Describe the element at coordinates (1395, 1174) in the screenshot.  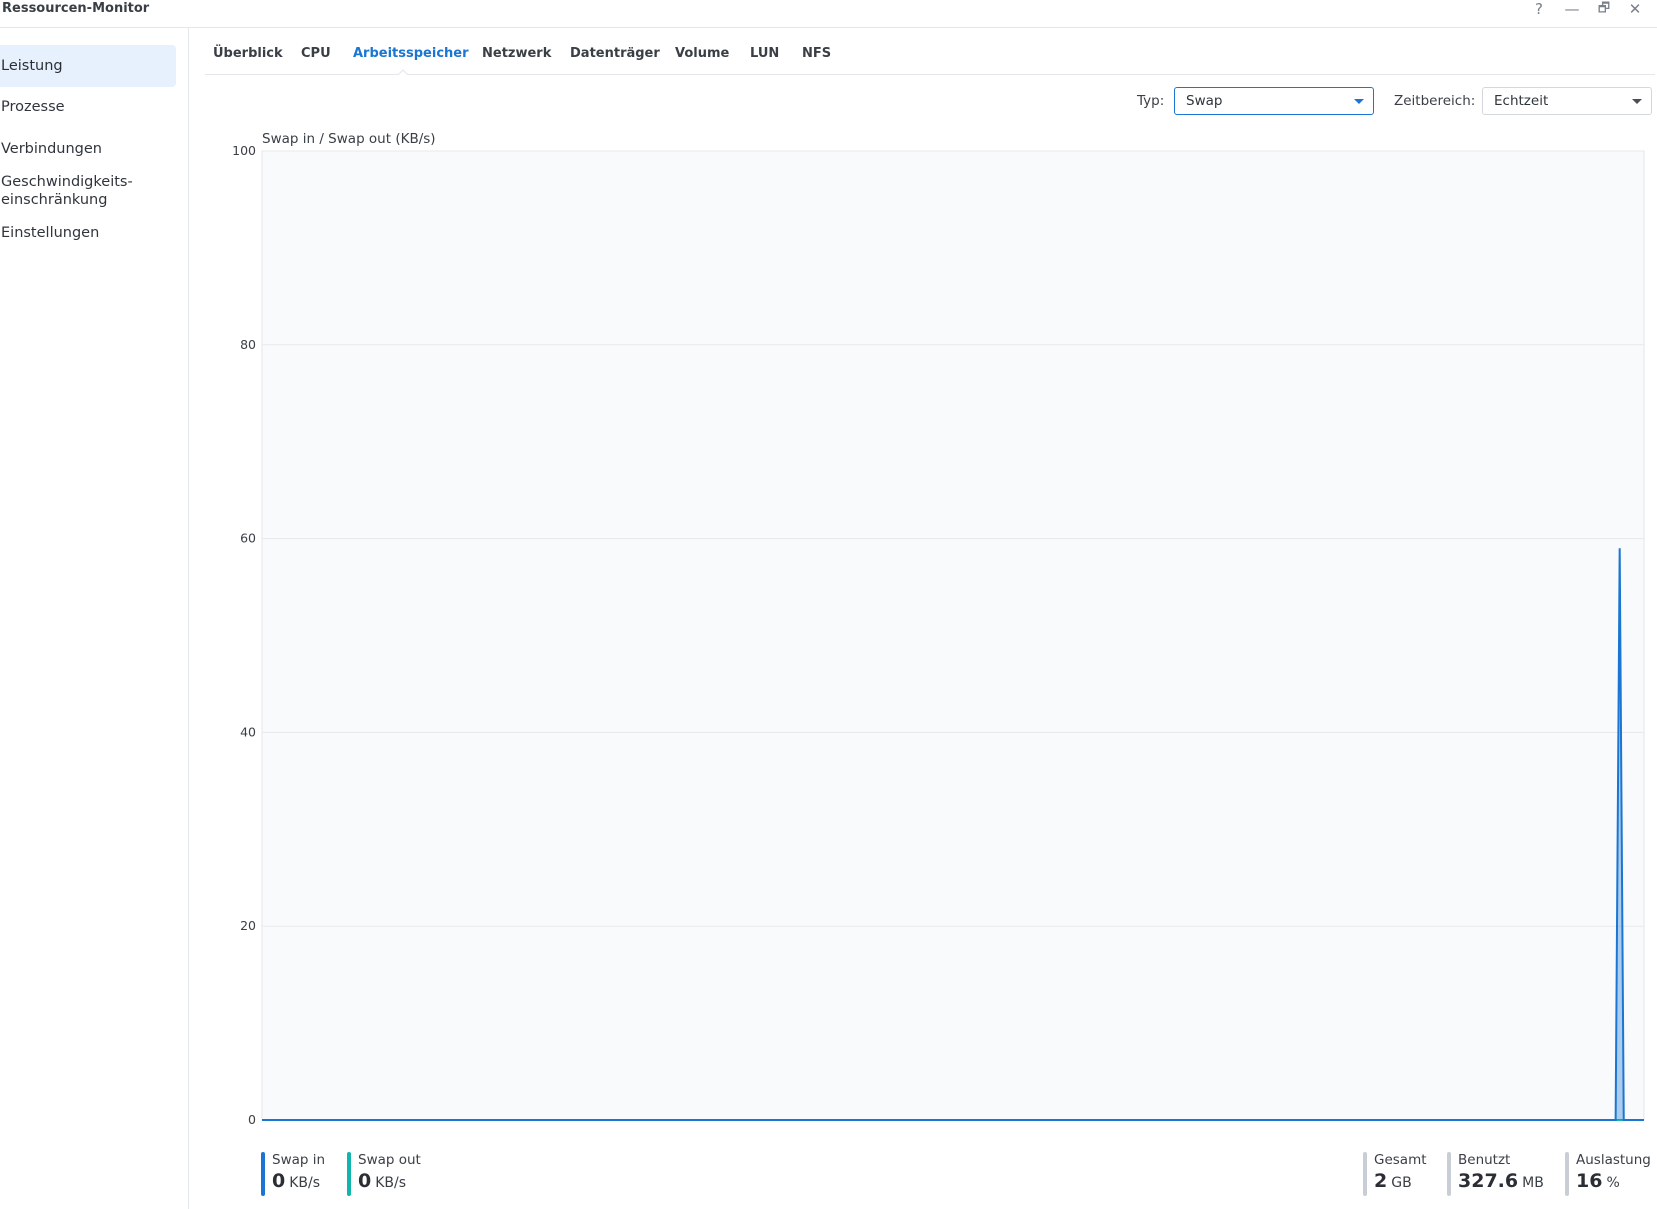
I see `stat-total: Gesamt 2 GB` at that location.